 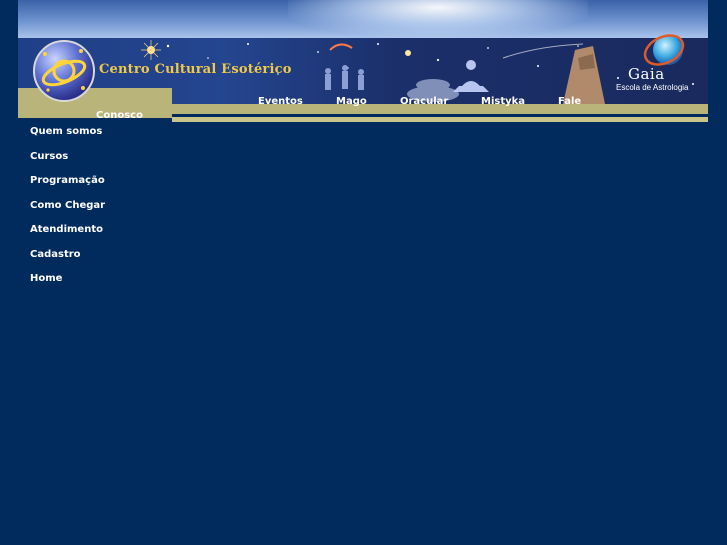 I want to click on nav-mistyka: Mistyka, so click(x=503, y=101).